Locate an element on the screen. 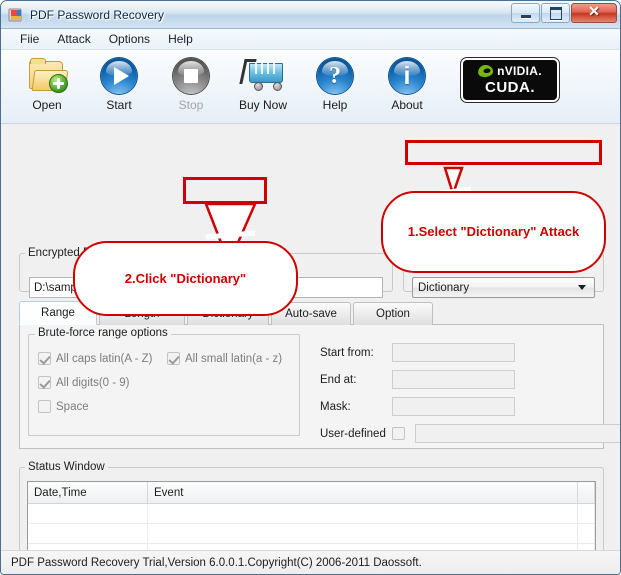  about-button-label: About is located at coordinates (407, 105).